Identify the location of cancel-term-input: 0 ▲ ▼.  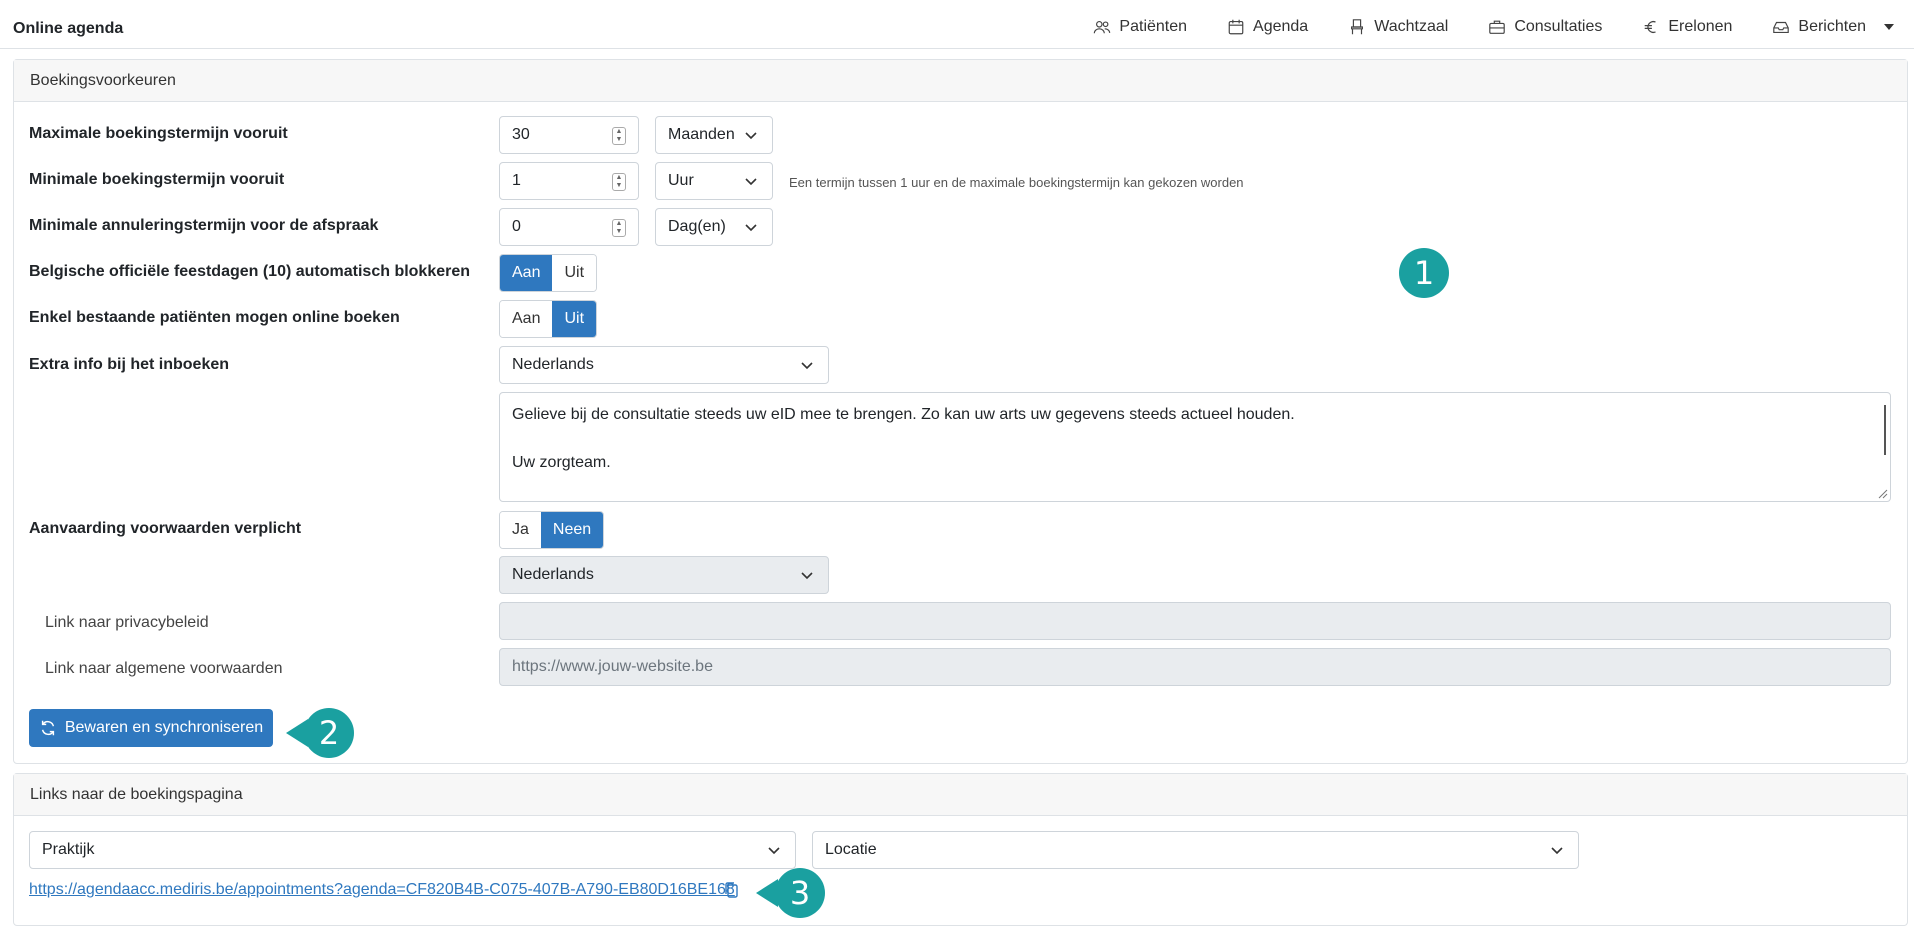
(569, 227).